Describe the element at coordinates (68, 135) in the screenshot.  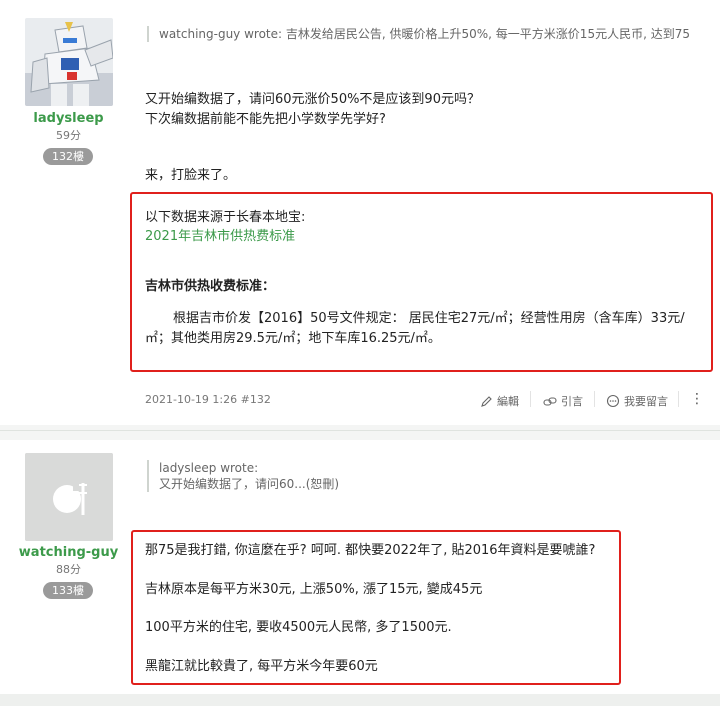
I see `user-points: 59分` at that location.